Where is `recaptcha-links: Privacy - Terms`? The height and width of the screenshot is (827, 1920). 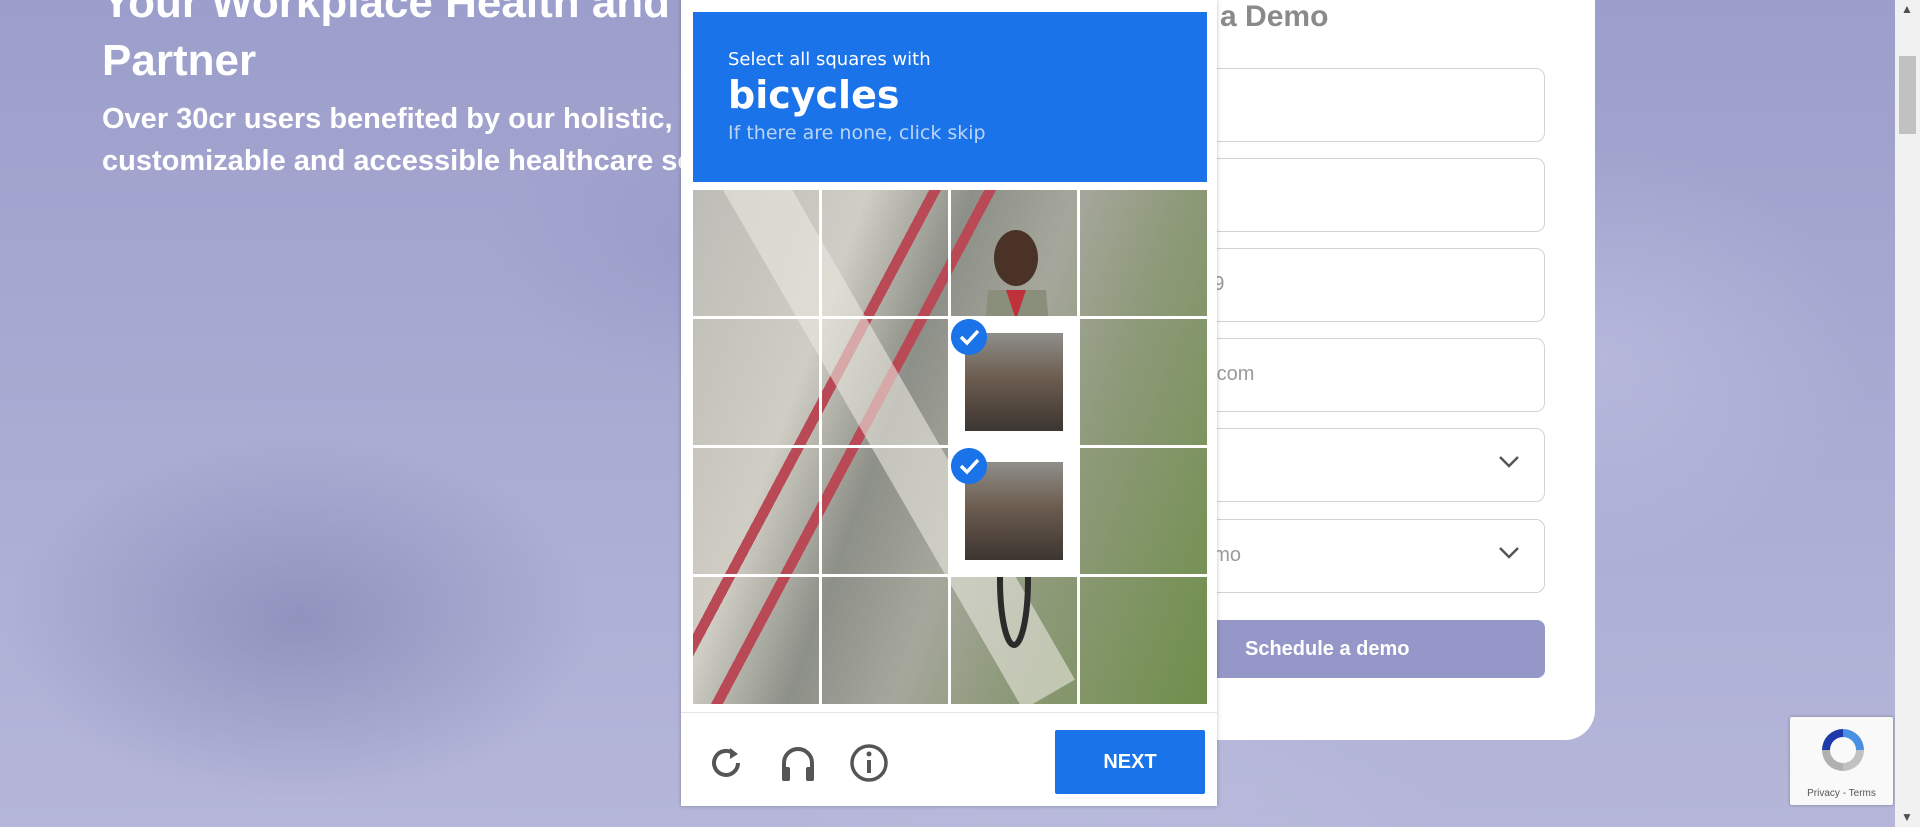 recaptcha-links: Privacy - Terms is located at coordinates (1841, 793).